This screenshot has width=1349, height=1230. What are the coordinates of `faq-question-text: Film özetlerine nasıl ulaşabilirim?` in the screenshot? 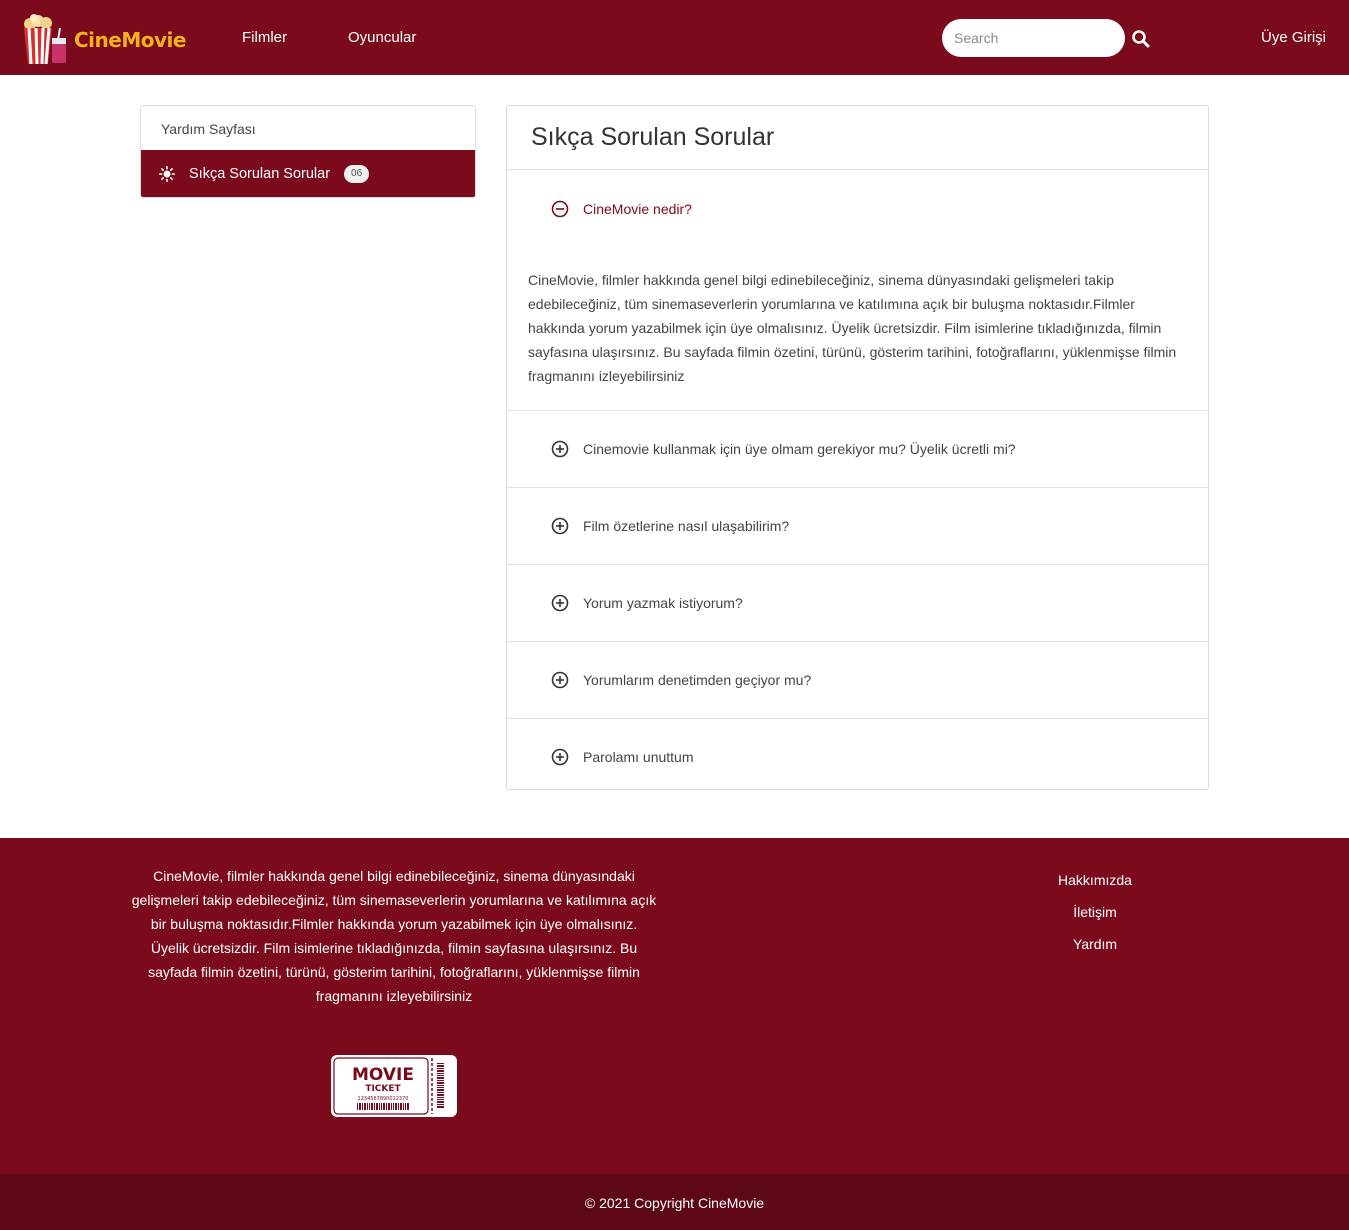 It's located at (686, 526).